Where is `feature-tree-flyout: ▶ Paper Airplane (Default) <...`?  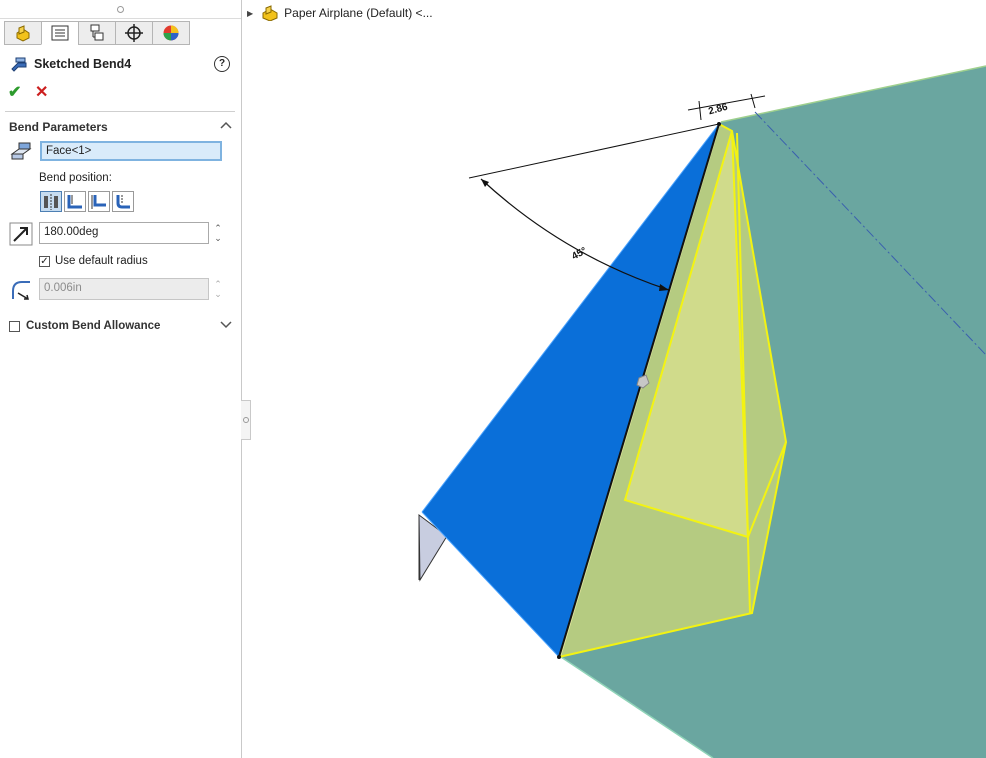 feature-tree-flyout: ▶ Paper Airplane (Default) <... is located at coordinates (340, 13).